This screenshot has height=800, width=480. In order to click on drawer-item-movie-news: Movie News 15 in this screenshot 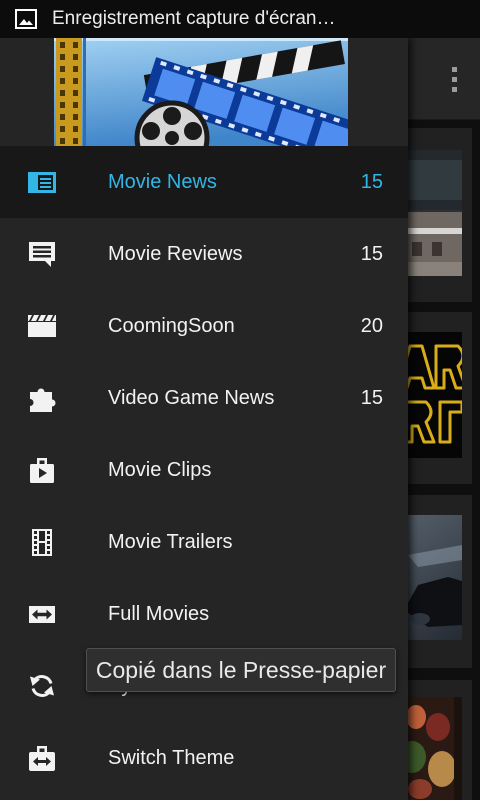, I will do `click(204, 182)`.